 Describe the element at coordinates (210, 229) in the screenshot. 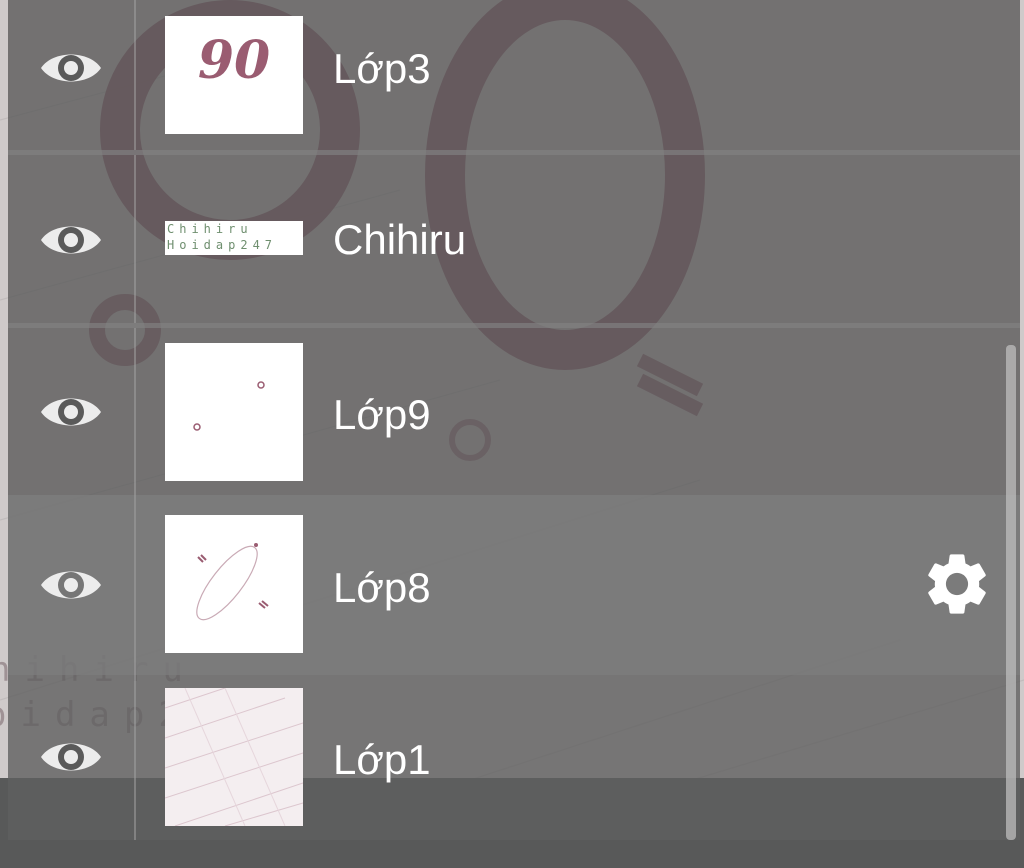

I see `thumbnail-text-line1: Chihiru` at that location.